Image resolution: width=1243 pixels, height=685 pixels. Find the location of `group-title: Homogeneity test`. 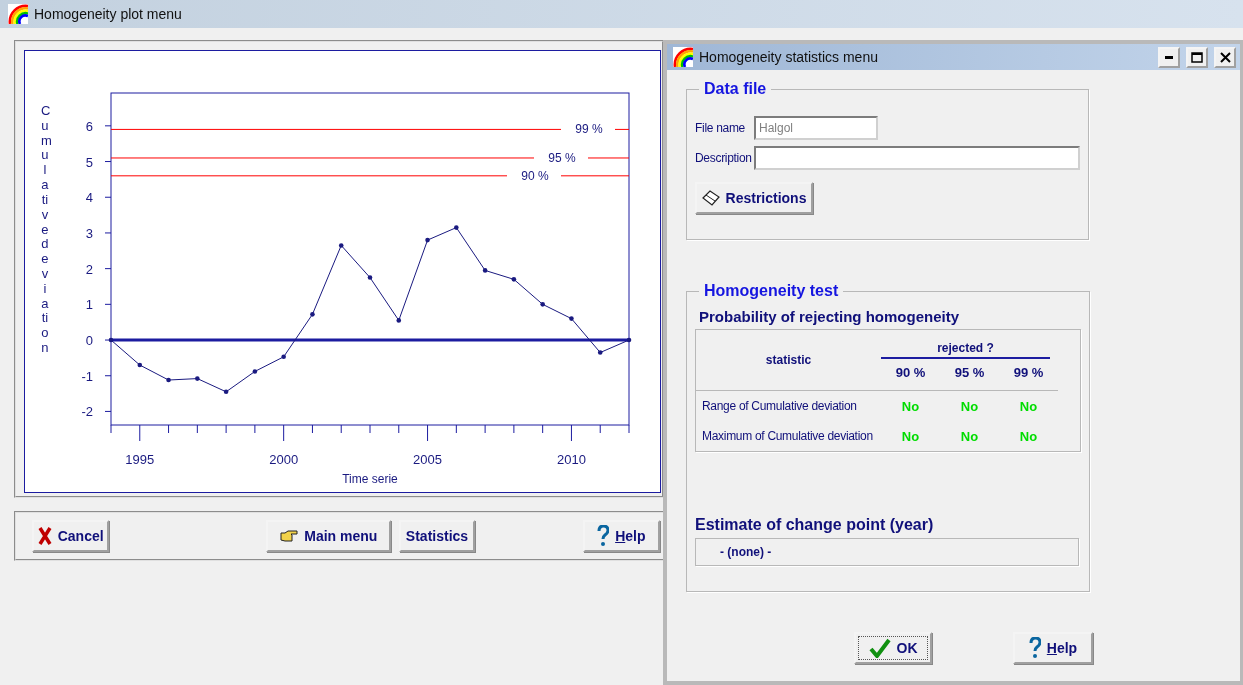

group-title: Homogeneity test is located at coordinates (771, 291).